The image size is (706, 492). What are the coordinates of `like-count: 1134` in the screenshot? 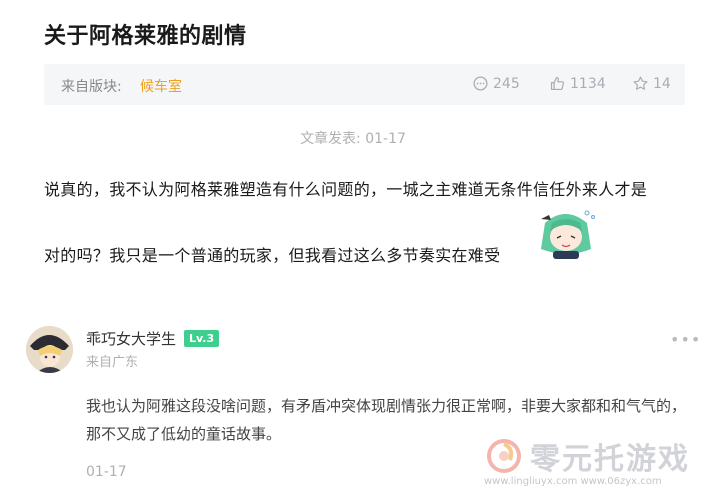 It's located at (588, 83).